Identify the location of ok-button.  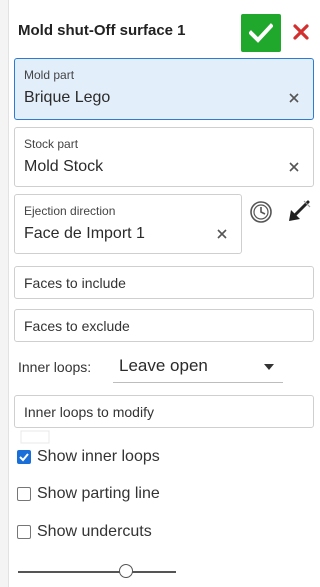
(261, 33).